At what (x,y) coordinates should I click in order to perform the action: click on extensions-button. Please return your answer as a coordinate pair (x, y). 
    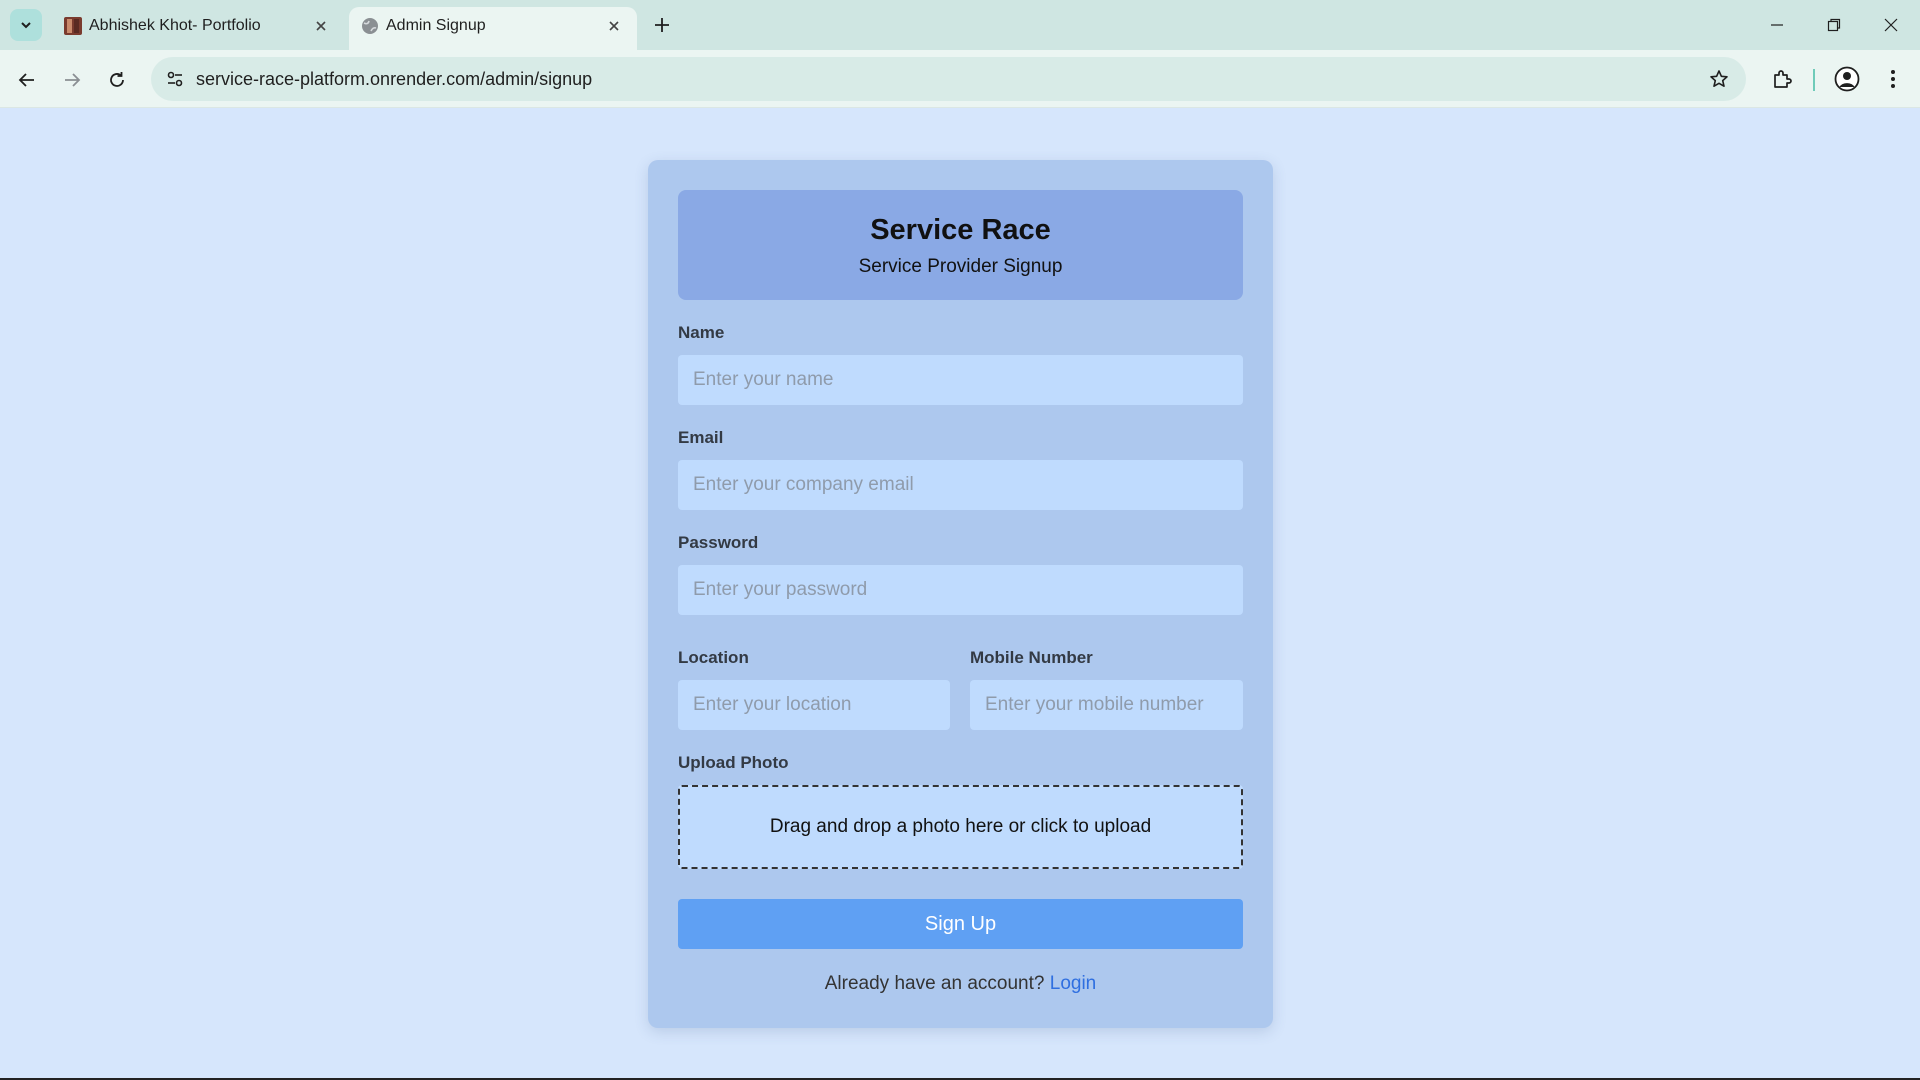
    Looking at the image, I should click on (1782, 79).